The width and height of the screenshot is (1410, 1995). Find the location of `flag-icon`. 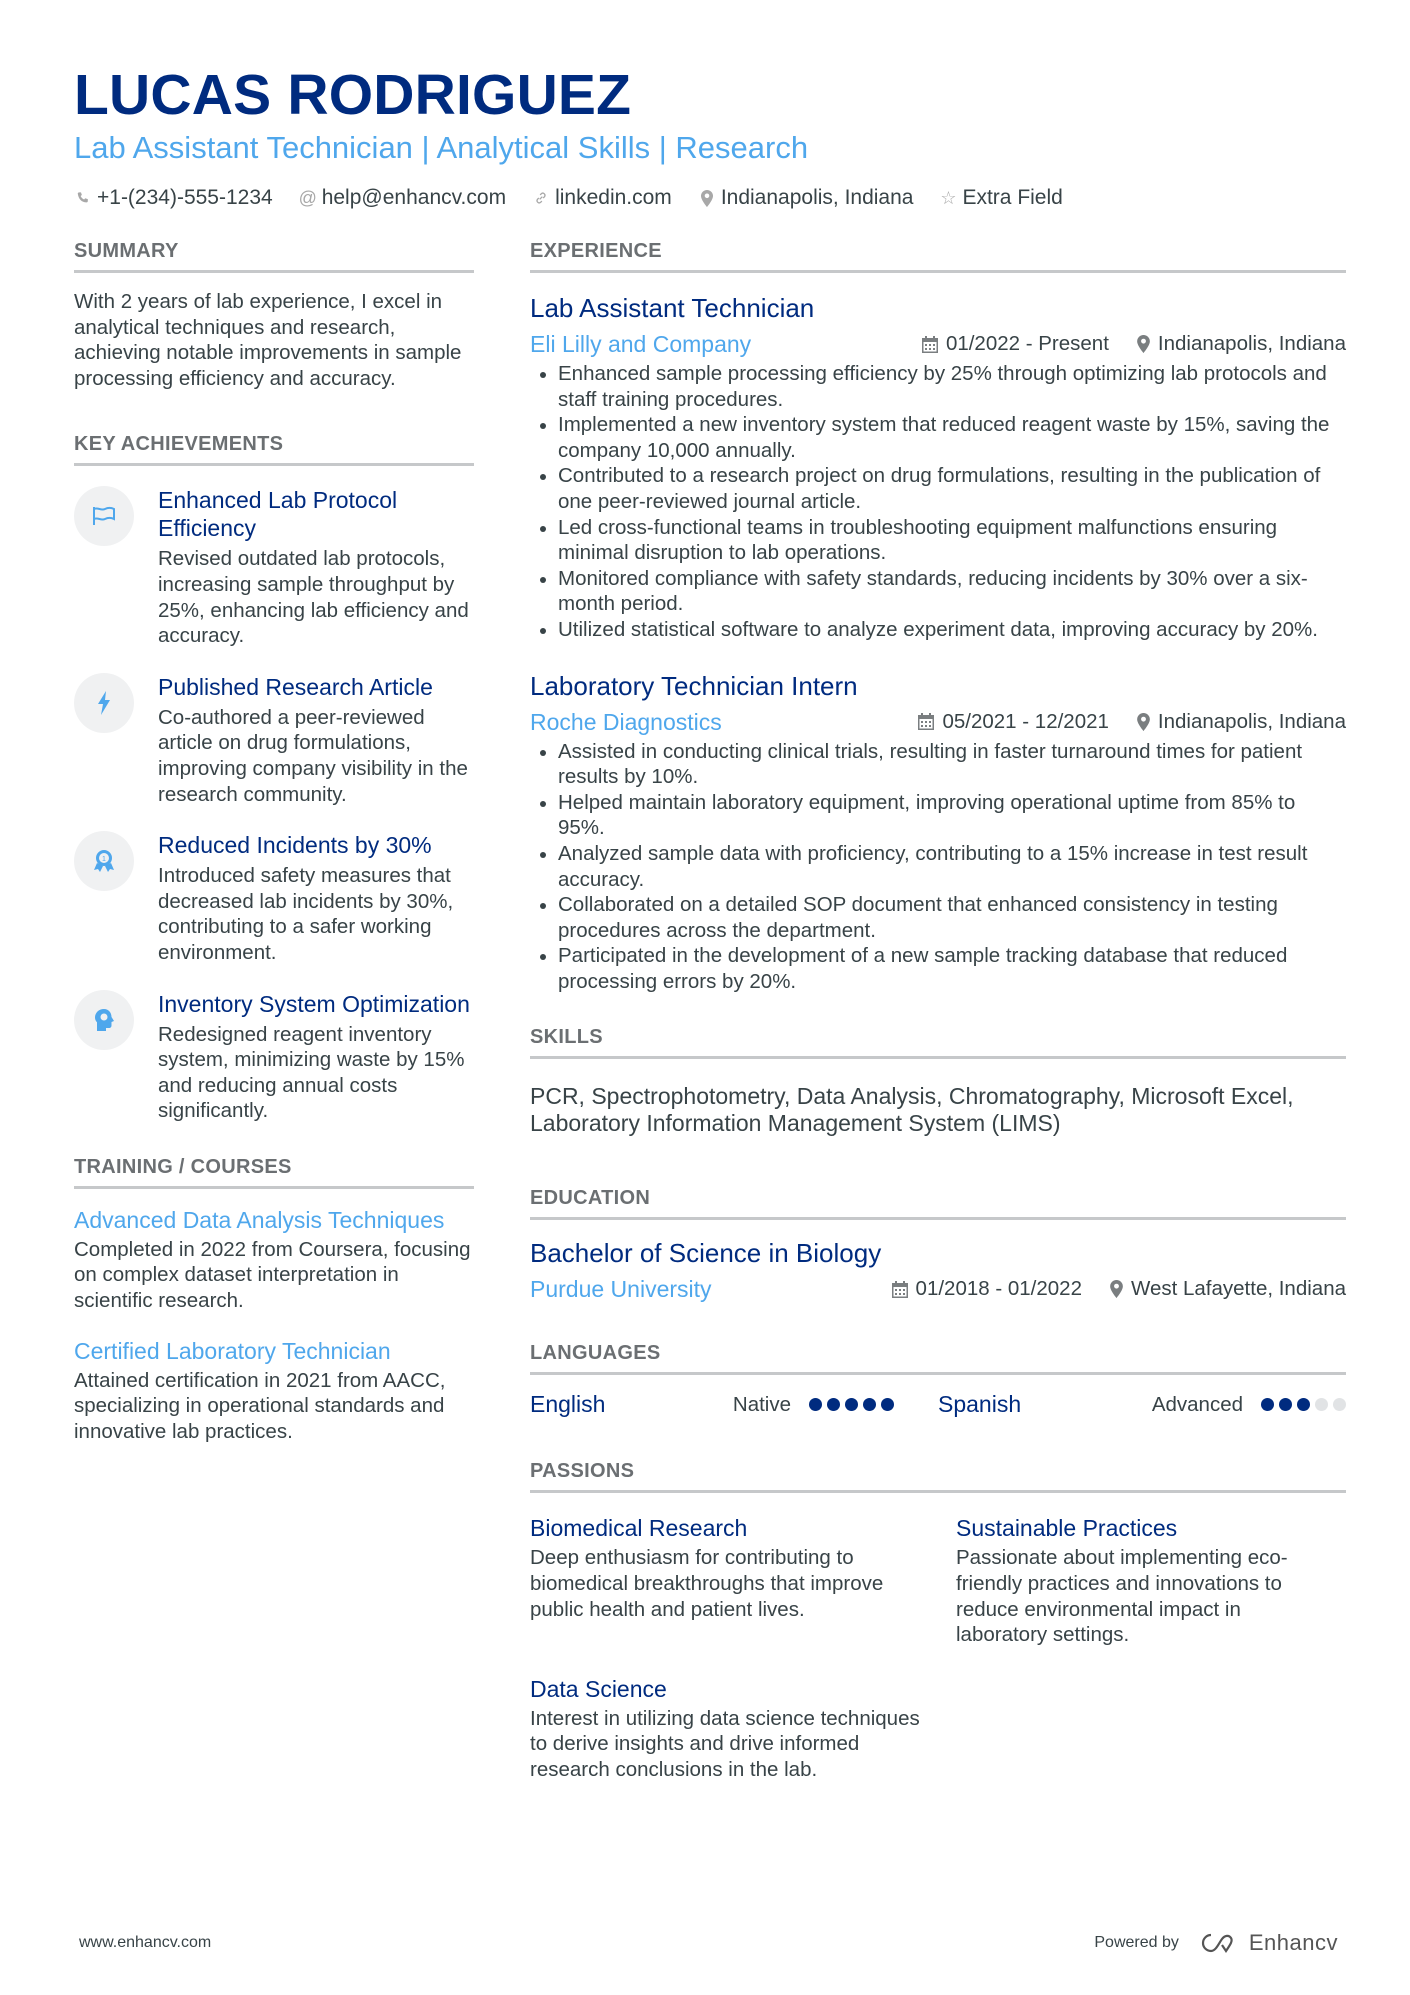

flag-icon is located at coordinates (104, 516).